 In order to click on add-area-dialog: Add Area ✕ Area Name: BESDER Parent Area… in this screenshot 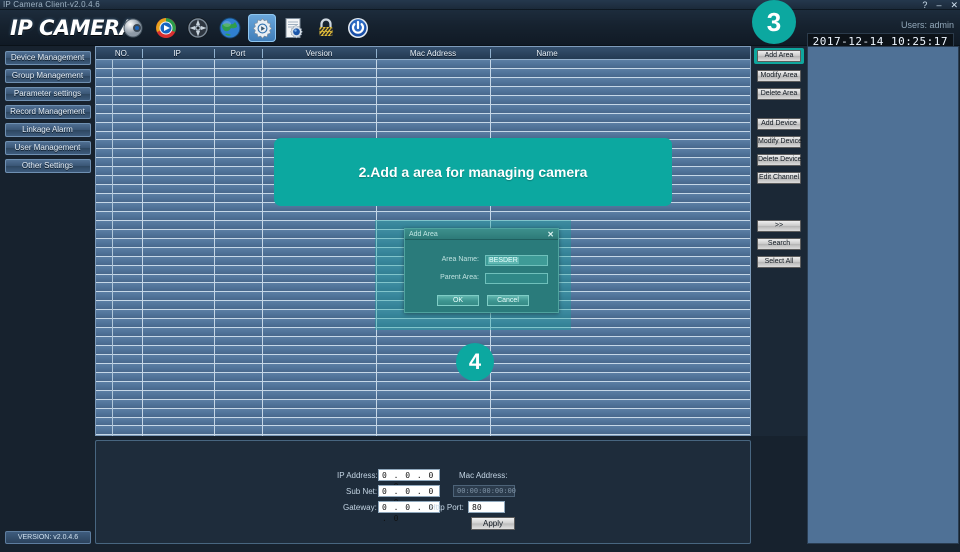, I will do `click(481, 270)`.